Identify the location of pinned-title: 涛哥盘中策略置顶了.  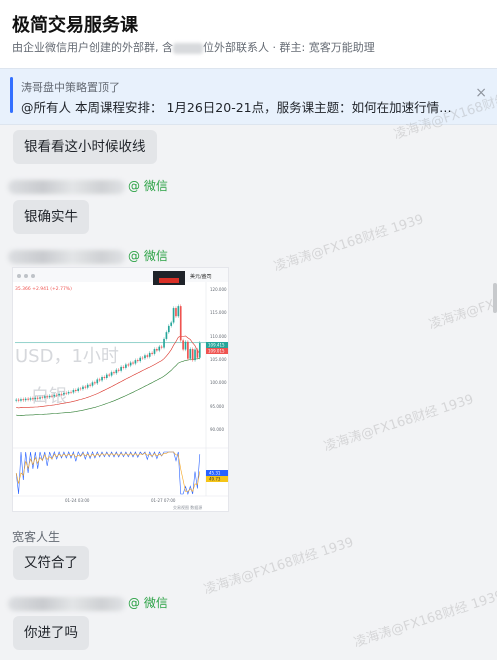
(70, 87).